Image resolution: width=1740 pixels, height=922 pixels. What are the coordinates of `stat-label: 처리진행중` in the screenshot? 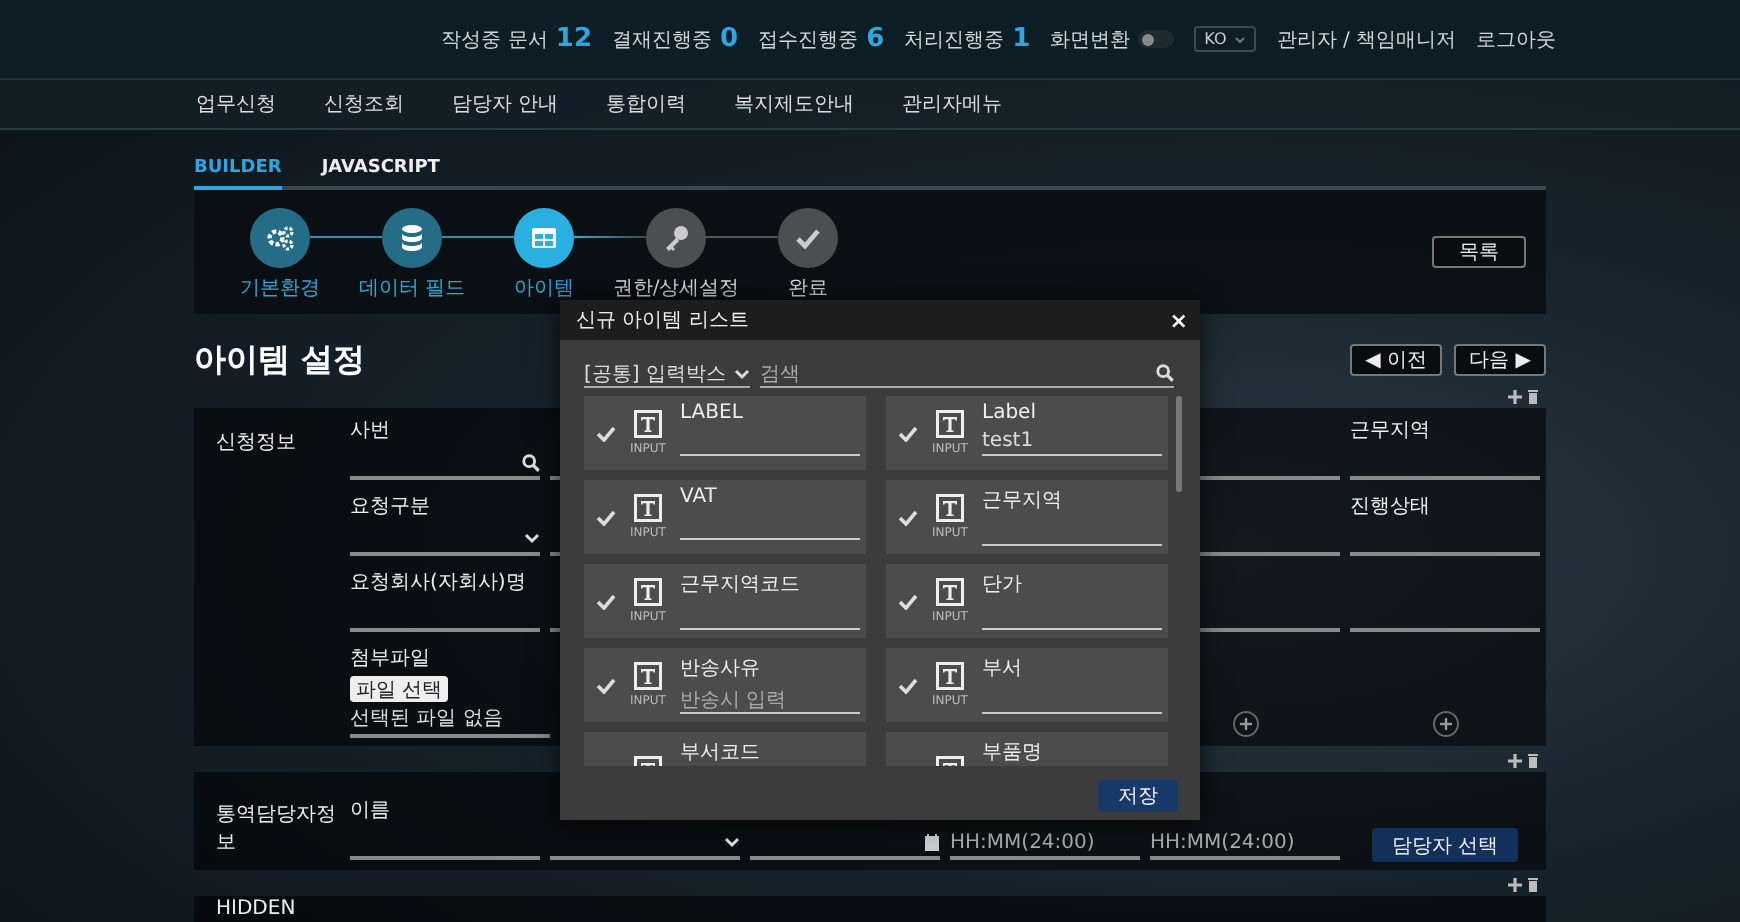 It's located at (954, 40).